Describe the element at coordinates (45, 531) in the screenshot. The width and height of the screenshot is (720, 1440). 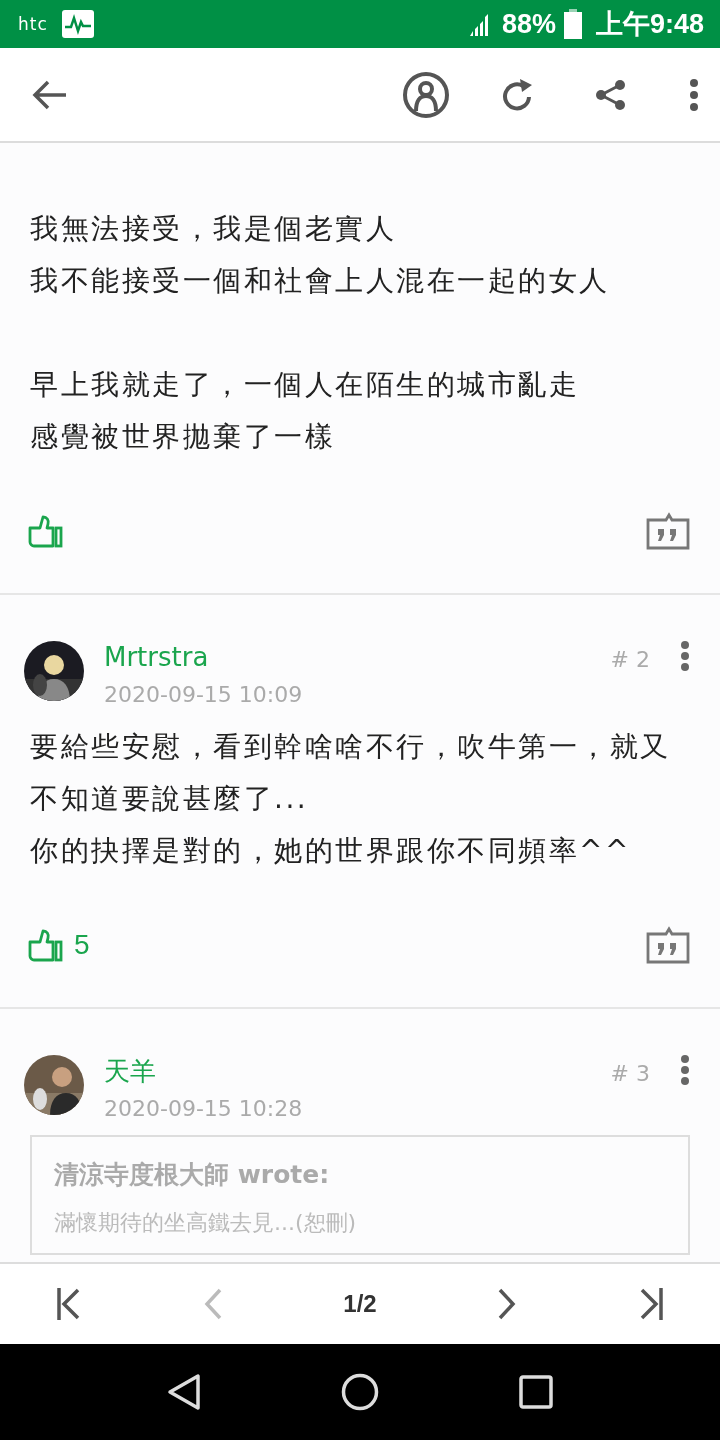
I see `like-button` at that location.